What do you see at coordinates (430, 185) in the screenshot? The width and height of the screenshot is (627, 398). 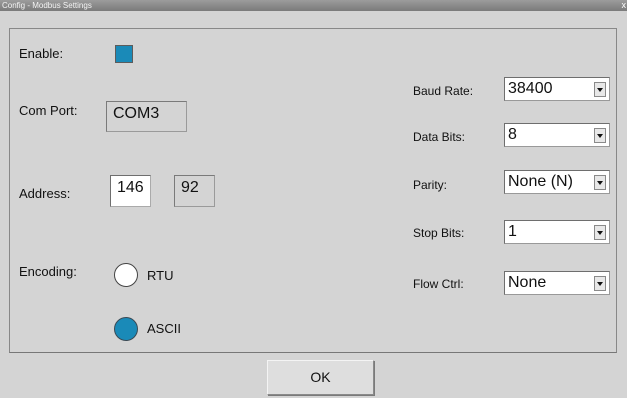 I see `parity-label: Parity:` at bounding box center [430, 185].